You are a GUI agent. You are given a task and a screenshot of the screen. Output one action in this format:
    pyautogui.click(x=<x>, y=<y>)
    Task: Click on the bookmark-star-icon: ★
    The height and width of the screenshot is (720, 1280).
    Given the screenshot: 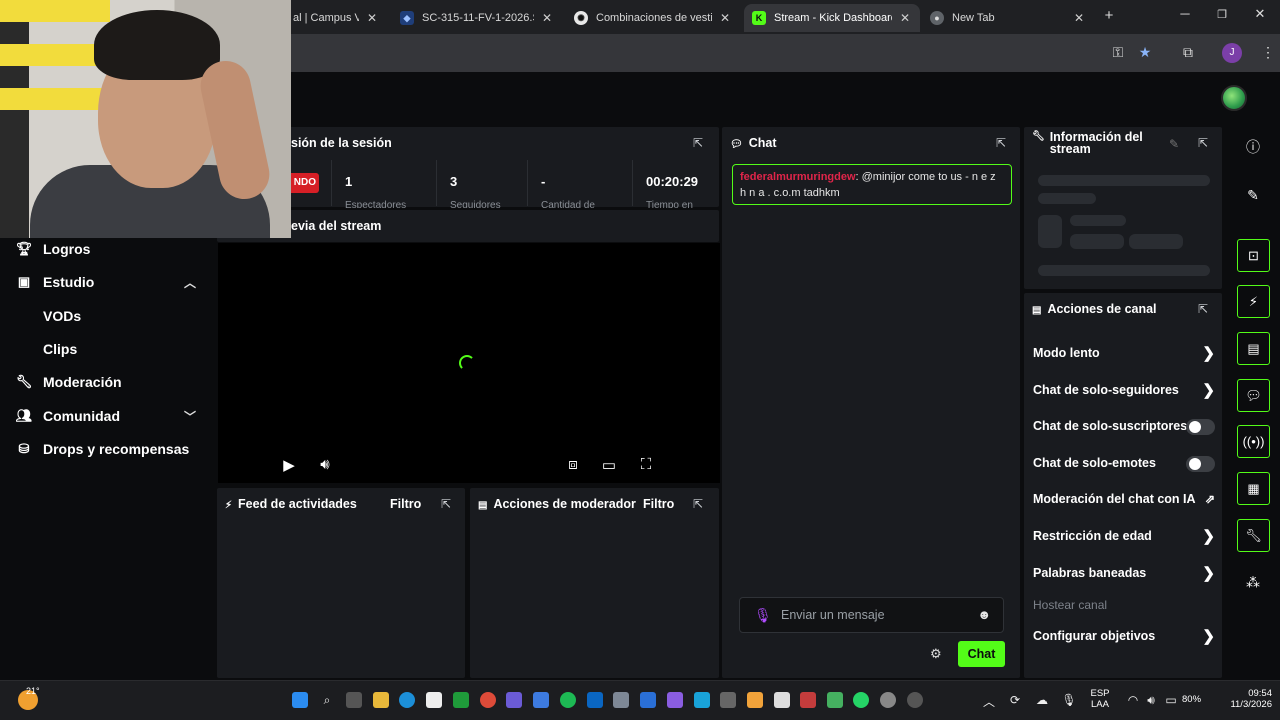 What is the action you would take?
    pyautogui.click(x=1145, y=52)
    